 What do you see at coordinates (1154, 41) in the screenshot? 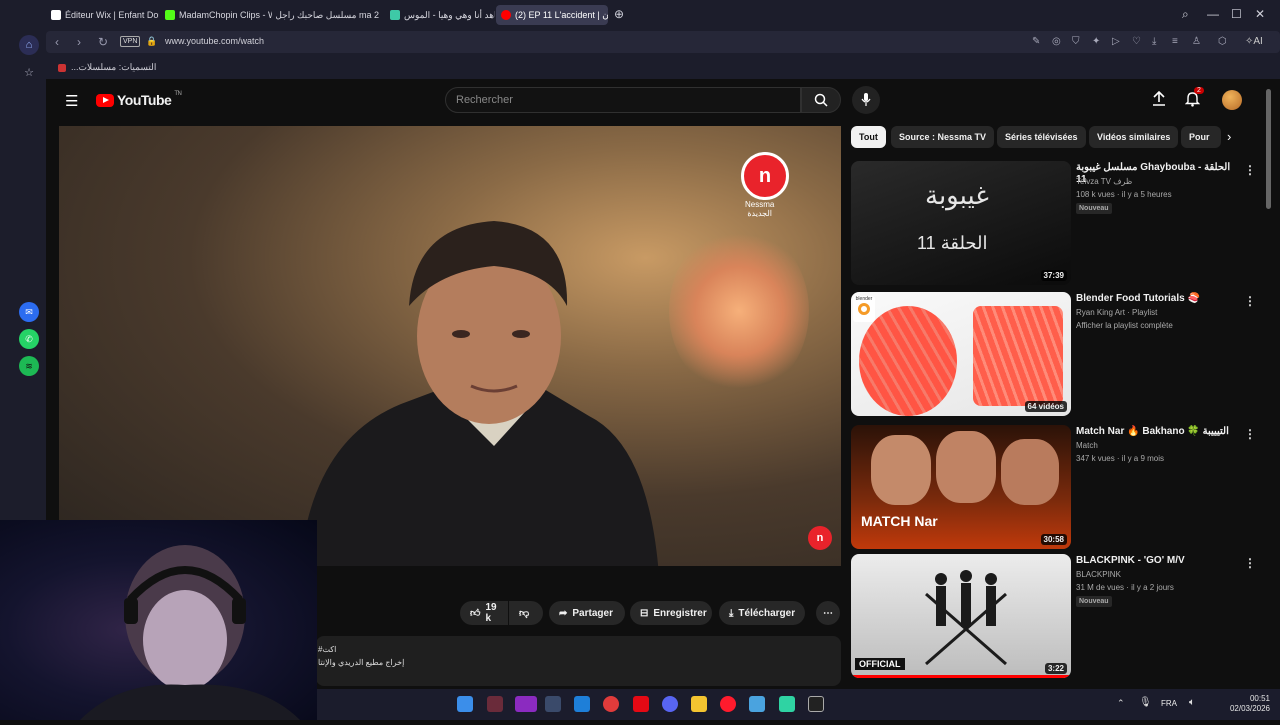
I see `download-icon: ⤓` at bounding box center [1154, 41].